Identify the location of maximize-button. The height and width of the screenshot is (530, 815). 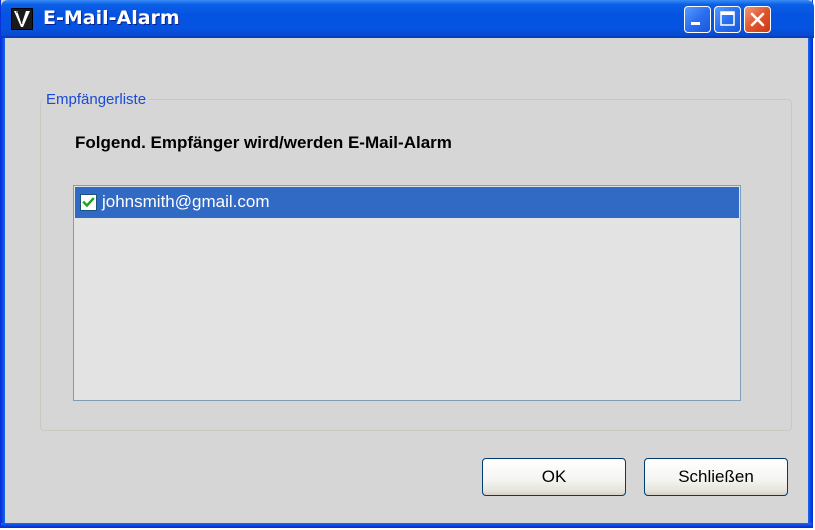
(727, 19).